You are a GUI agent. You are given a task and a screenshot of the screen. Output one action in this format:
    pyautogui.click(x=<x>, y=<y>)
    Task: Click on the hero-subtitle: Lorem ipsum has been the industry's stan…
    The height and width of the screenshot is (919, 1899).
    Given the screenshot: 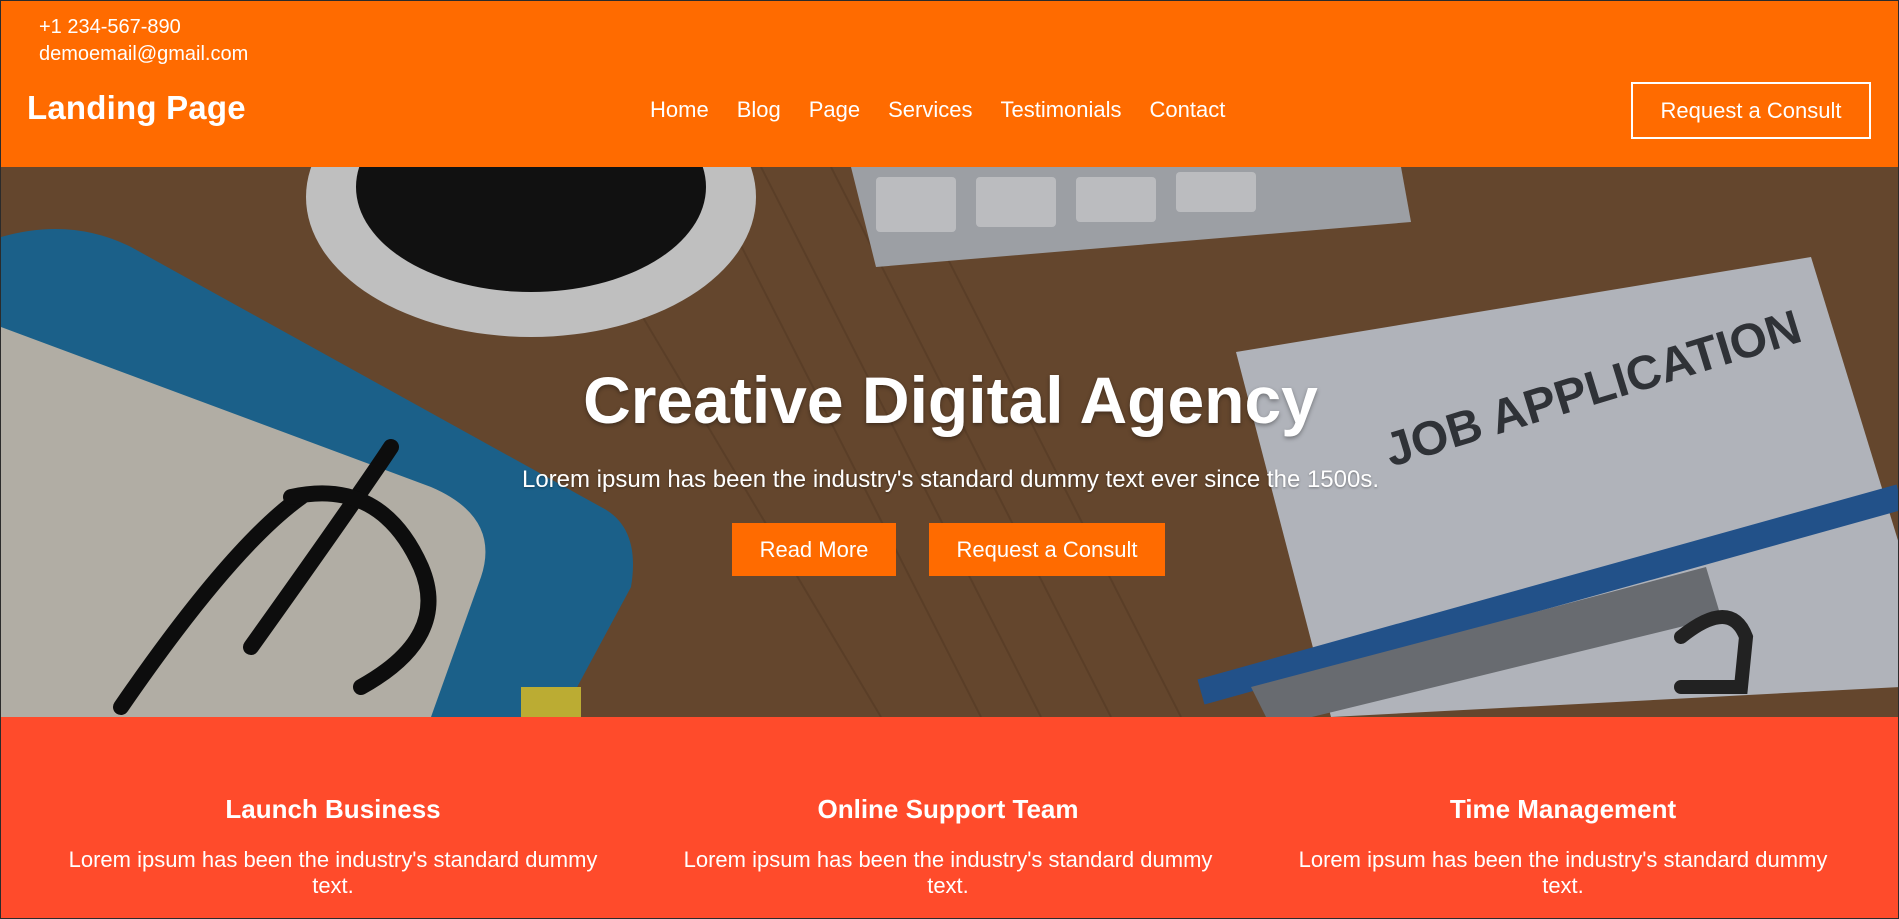 What is the action you would take?
    pyautogui.click(x=950, y=479)
    